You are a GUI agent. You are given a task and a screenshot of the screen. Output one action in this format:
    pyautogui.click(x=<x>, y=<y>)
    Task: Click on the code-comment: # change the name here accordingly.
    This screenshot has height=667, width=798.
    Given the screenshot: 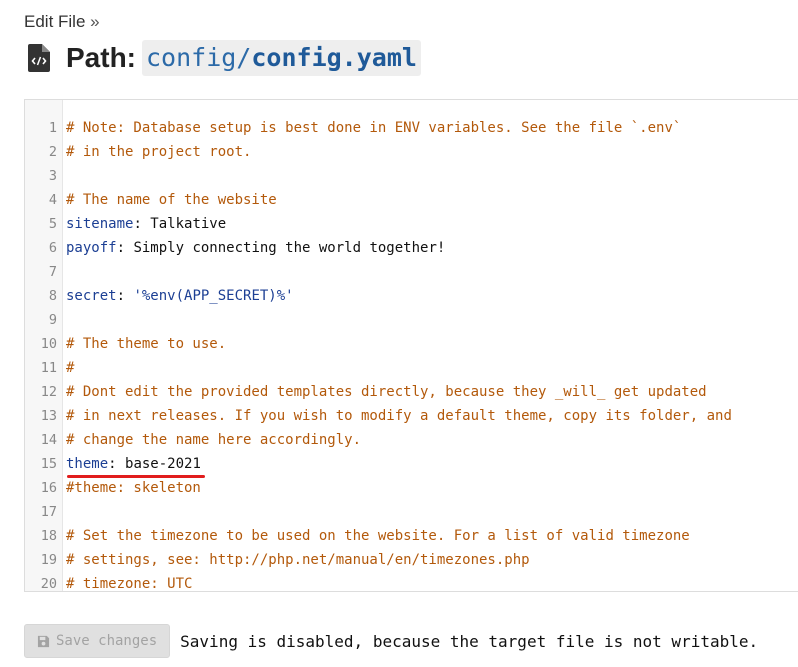 What is the action you would take?
    pyautogui.click(x=214, y=440)
    